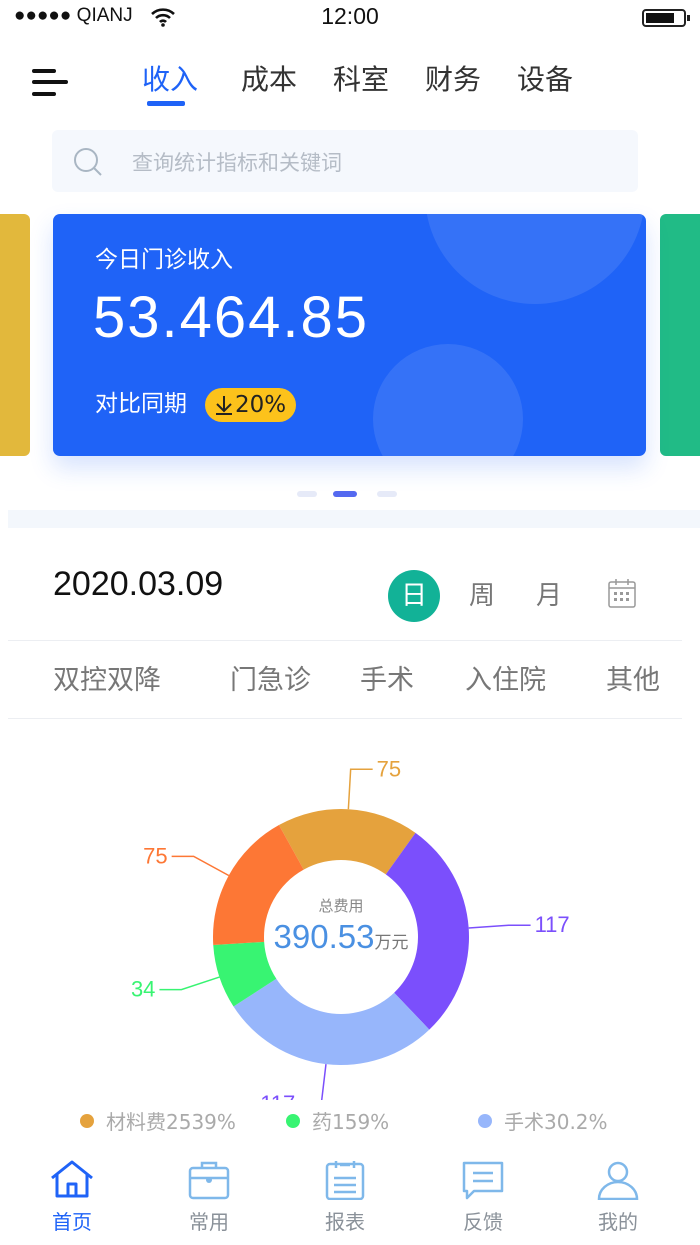 This screenshot has width=700, height=1245. What do you see at coordinates (414, 596) in the screenshot?
I see `period-day: 日` at bounding box center [414, 596].